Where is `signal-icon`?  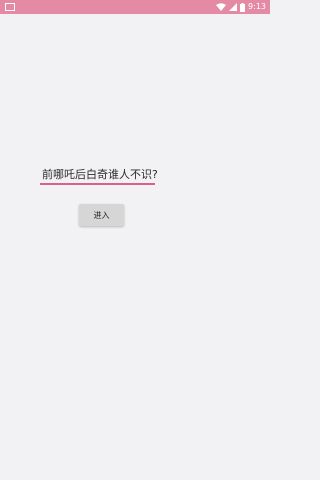
signal-icon is located at coordinates (233, 7).